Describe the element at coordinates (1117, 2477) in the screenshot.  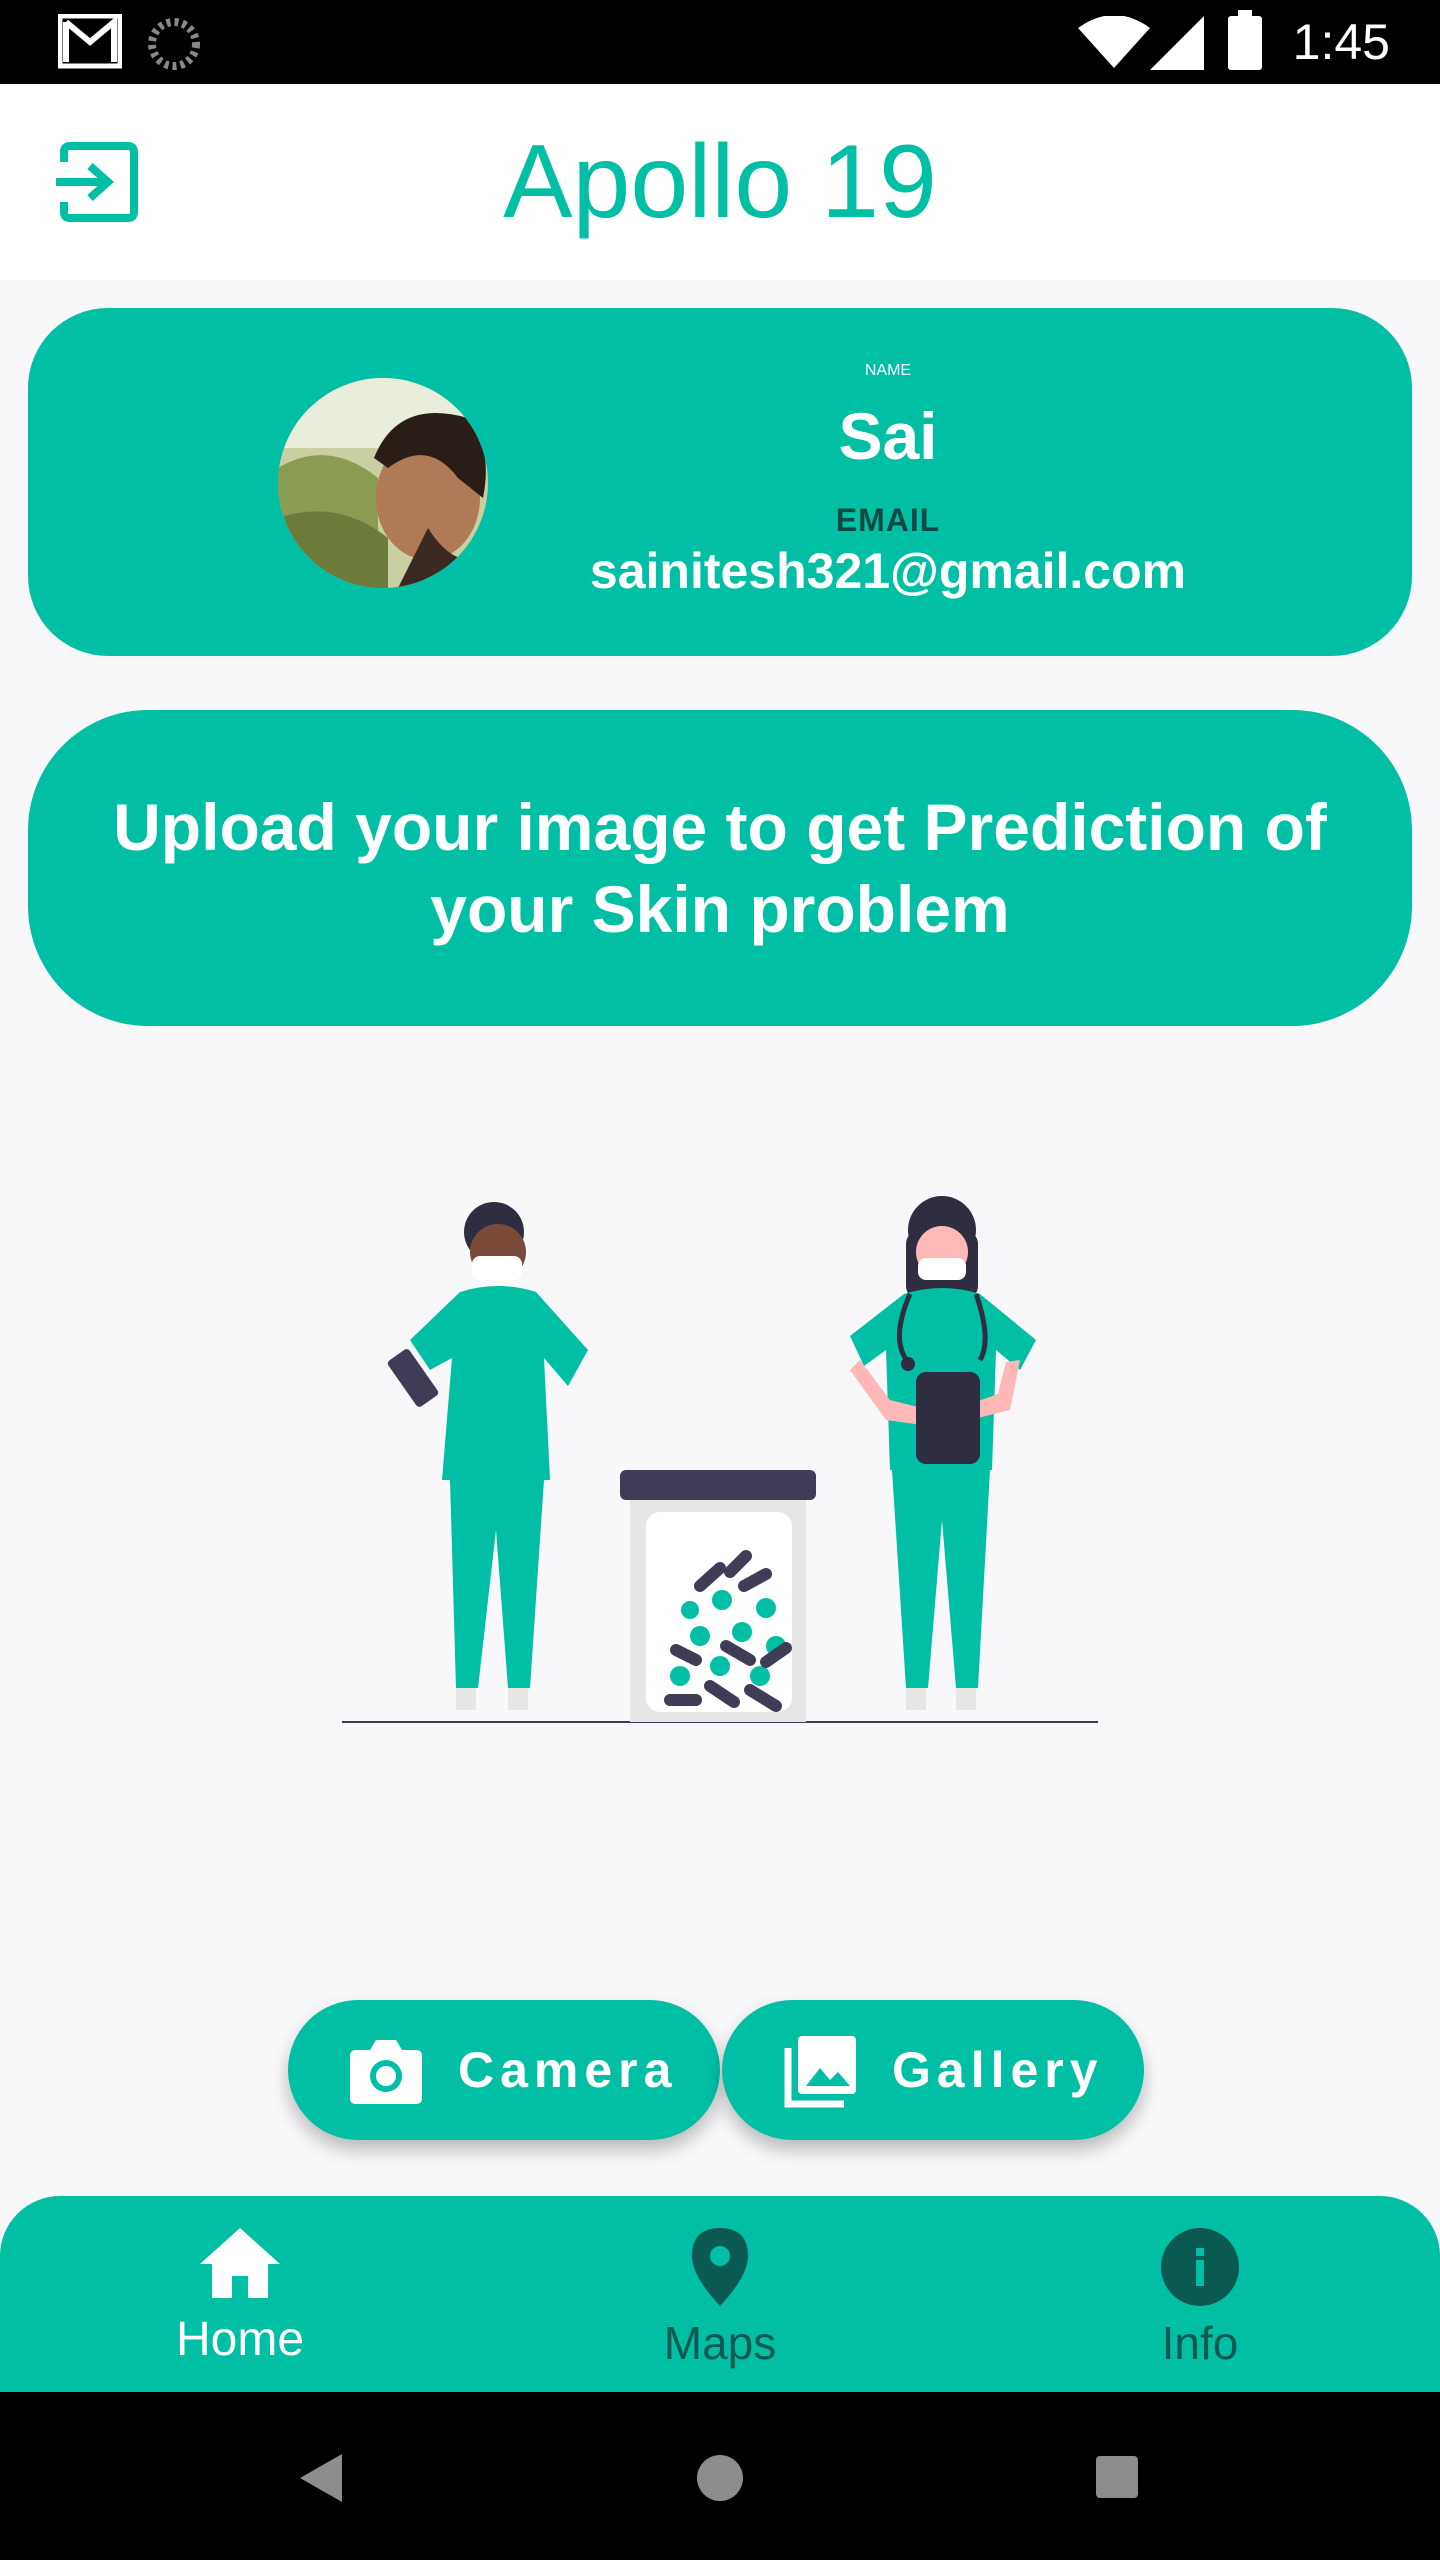
I see `recents-icon` at that location.